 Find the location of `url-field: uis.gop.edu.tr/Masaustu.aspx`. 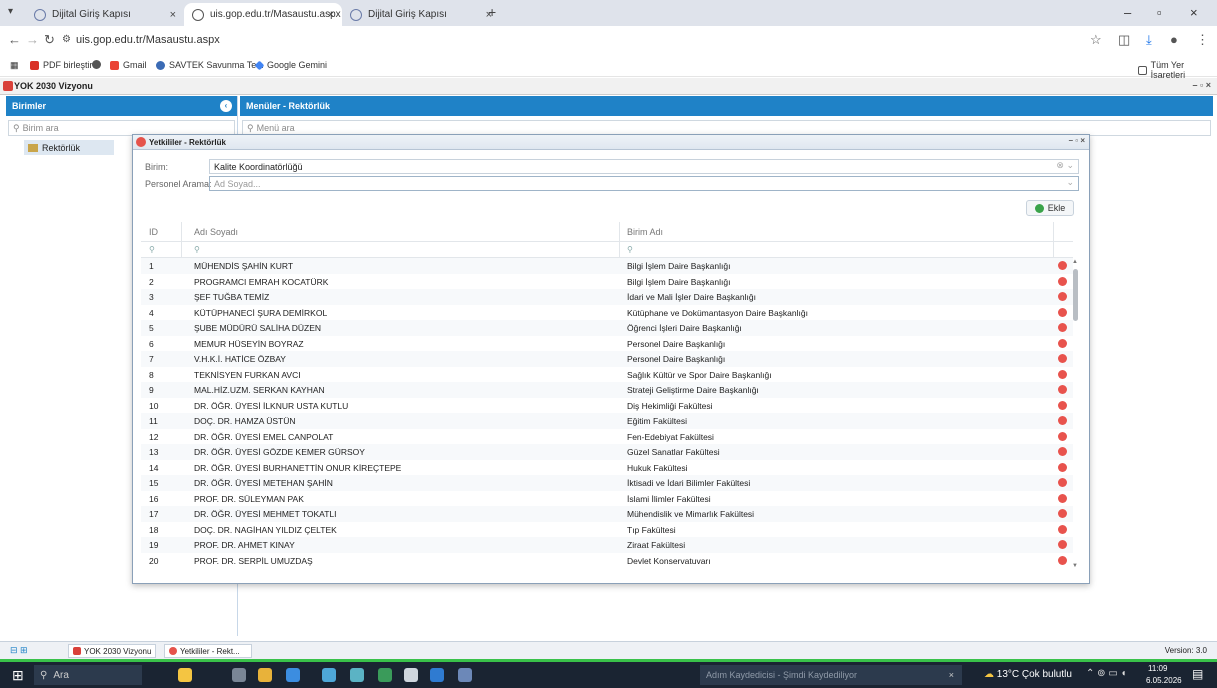

url-field: uis.gop.edu.tr/Masaustu.aspx is located at coordinates (148, 40).